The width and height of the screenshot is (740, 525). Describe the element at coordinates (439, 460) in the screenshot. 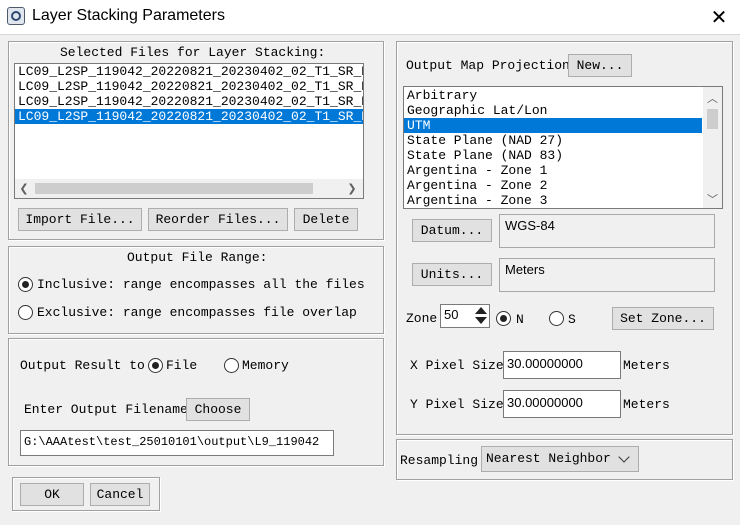

I see `resampling-label: Resampling` at that location.